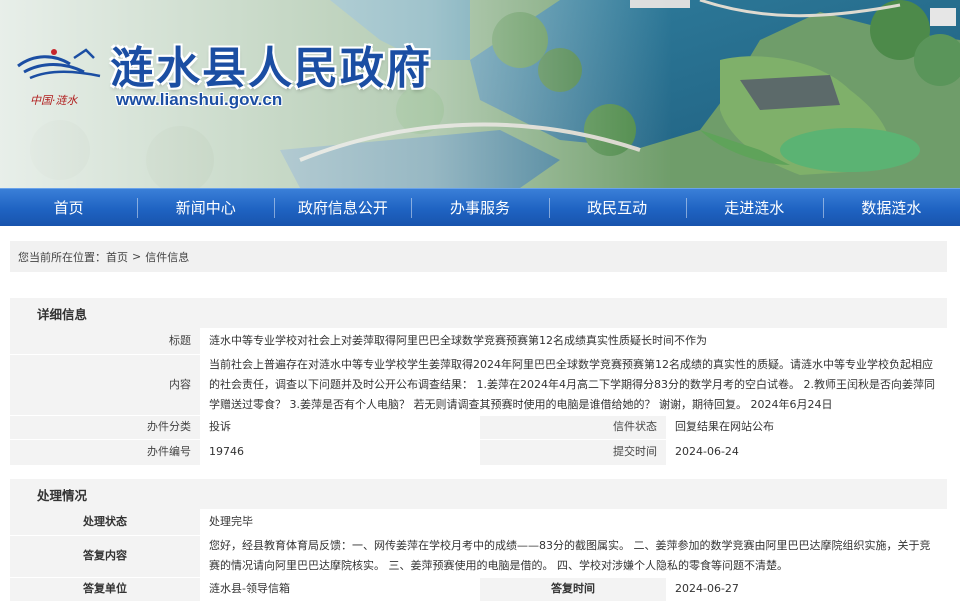  What do you see at coordinates (105, 427) in the screenshot?
I see `category-label: 办件分类` at bounding box center [105, 427].